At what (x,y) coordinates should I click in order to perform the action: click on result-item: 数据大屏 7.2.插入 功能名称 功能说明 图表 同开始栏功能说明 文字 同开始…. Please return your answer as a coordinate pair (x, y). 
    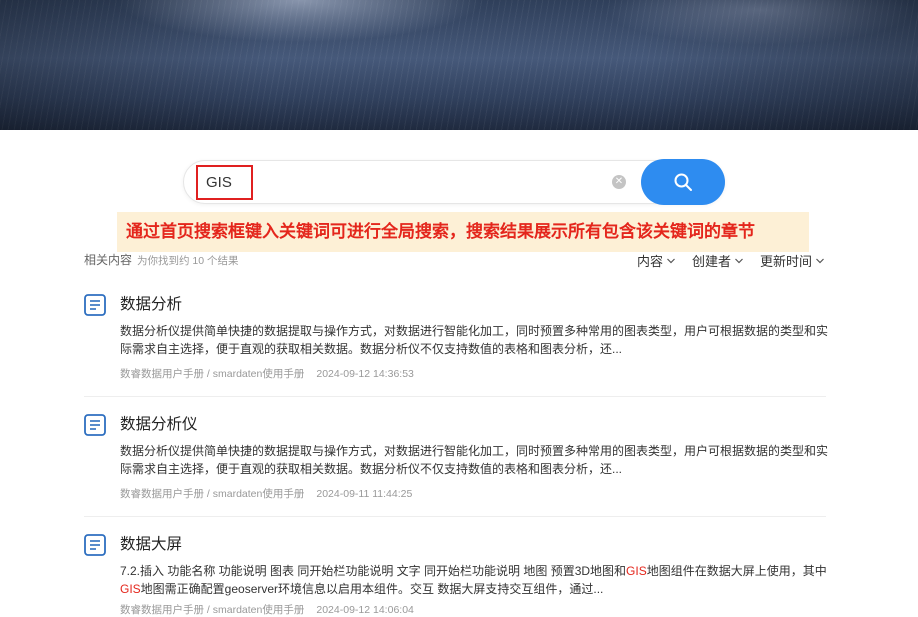
    Looking at the image, I should click on (456, 575).